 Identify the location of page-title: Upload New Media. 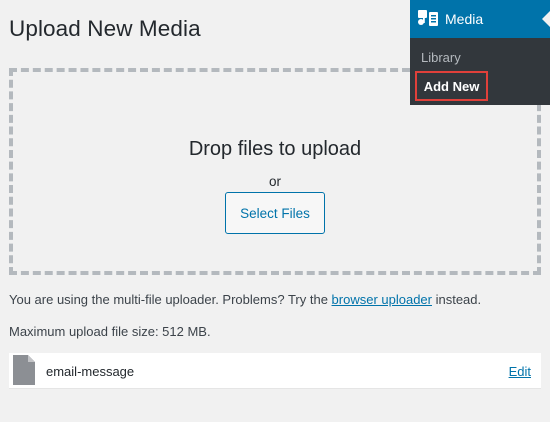
(105, 28).